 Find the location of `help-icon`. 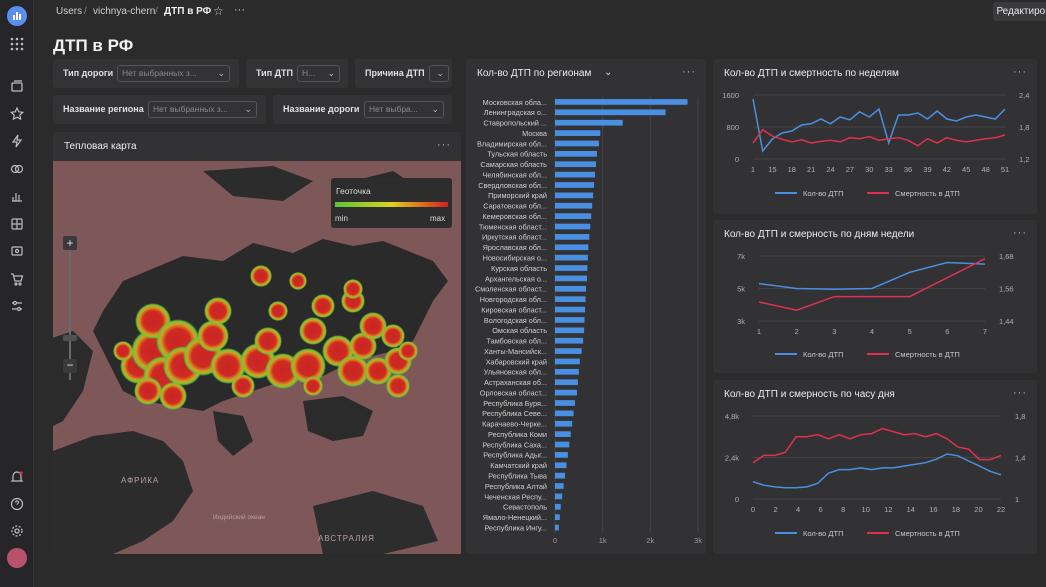

help-icon is located at coordinates (17, 505).